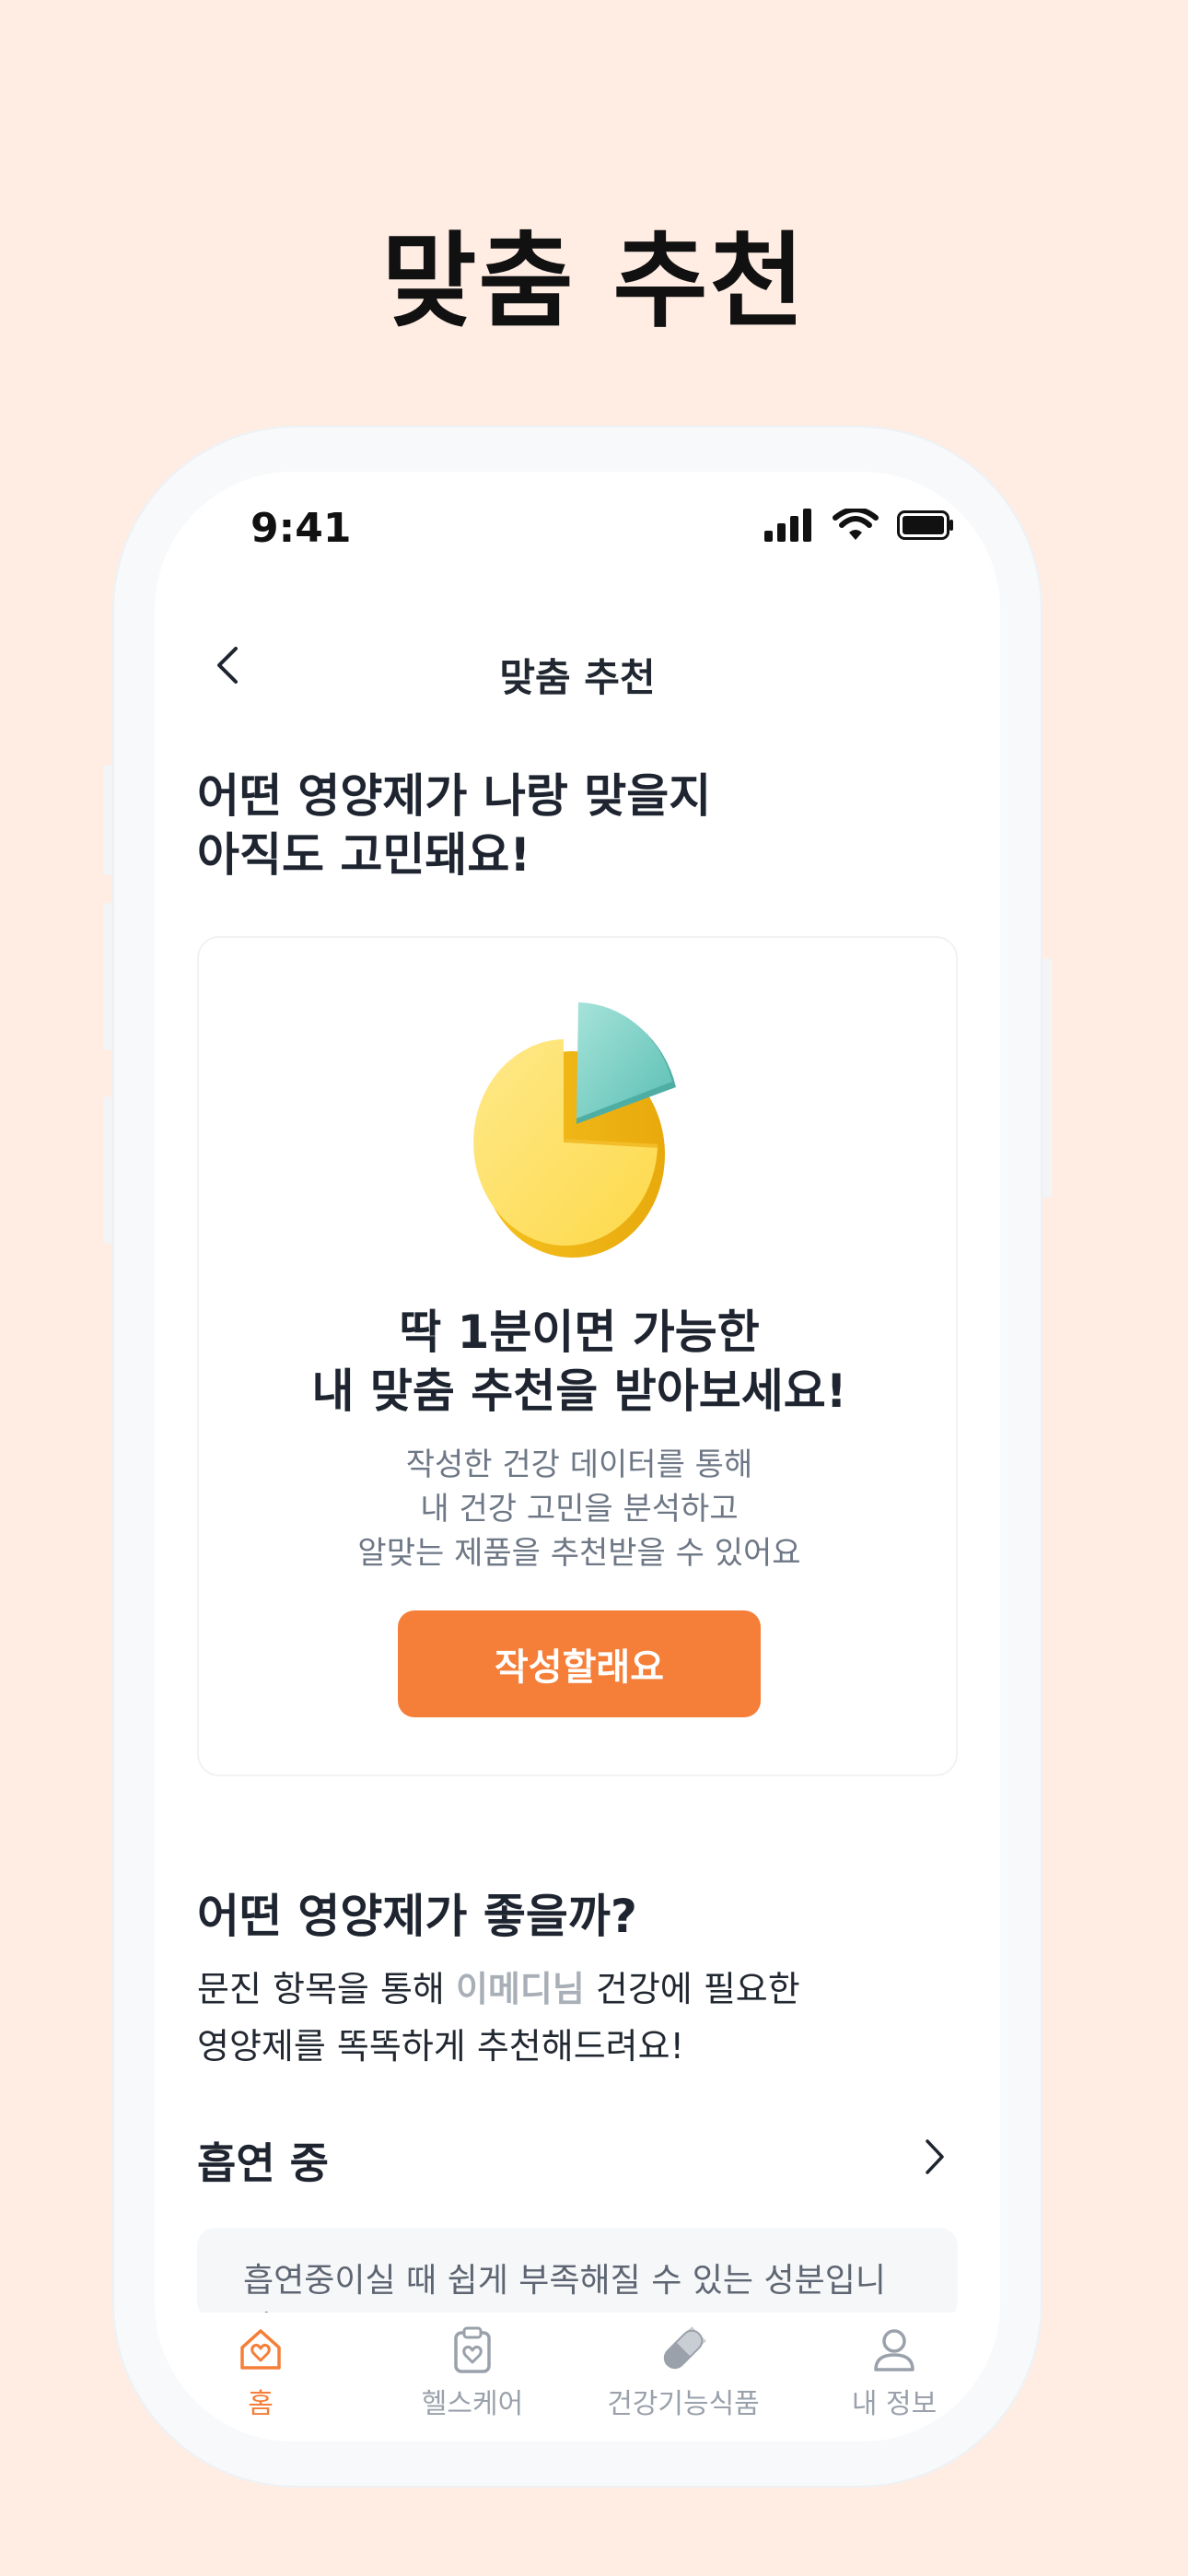 Image resolution: width=1188 pixels, height=2576 pixels. I want to click on section-desc-line-1: 문진 항목을 통해 이메디님 건강에 필요한, so click(574, 1989).